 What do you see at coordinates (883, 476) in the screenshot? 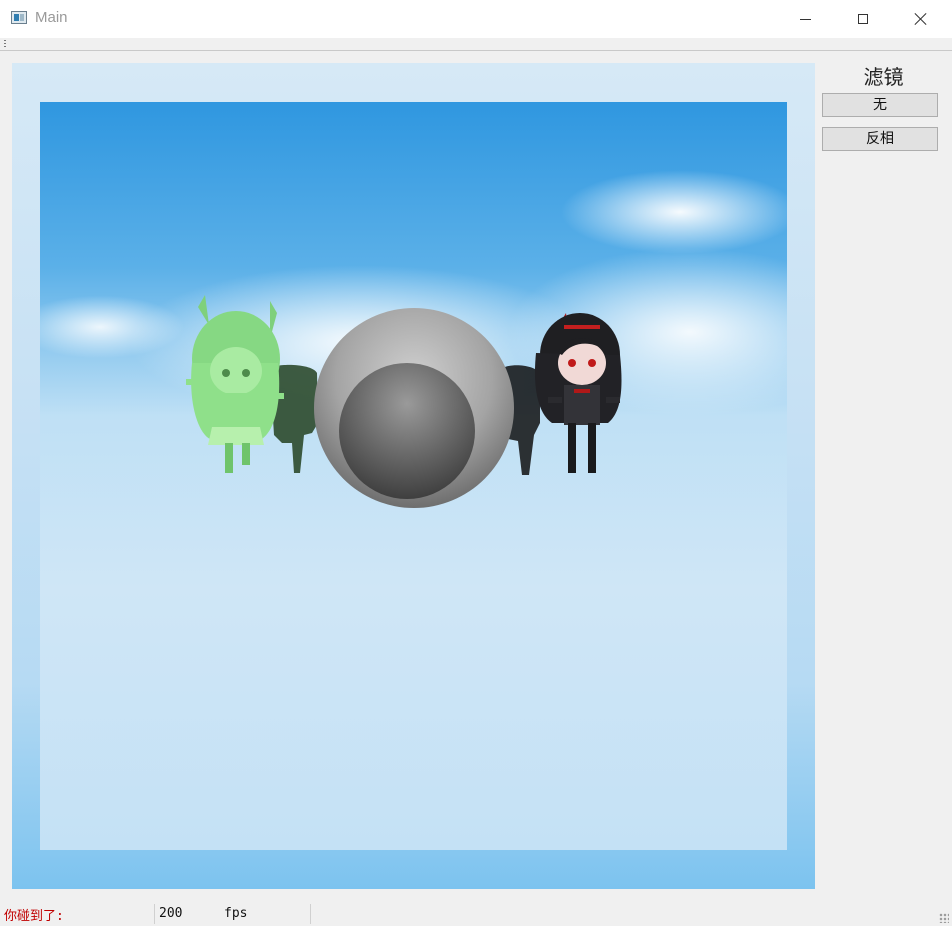
I see `filter-panel: 滤镜 无 反相` at bounding box center [883, 476].